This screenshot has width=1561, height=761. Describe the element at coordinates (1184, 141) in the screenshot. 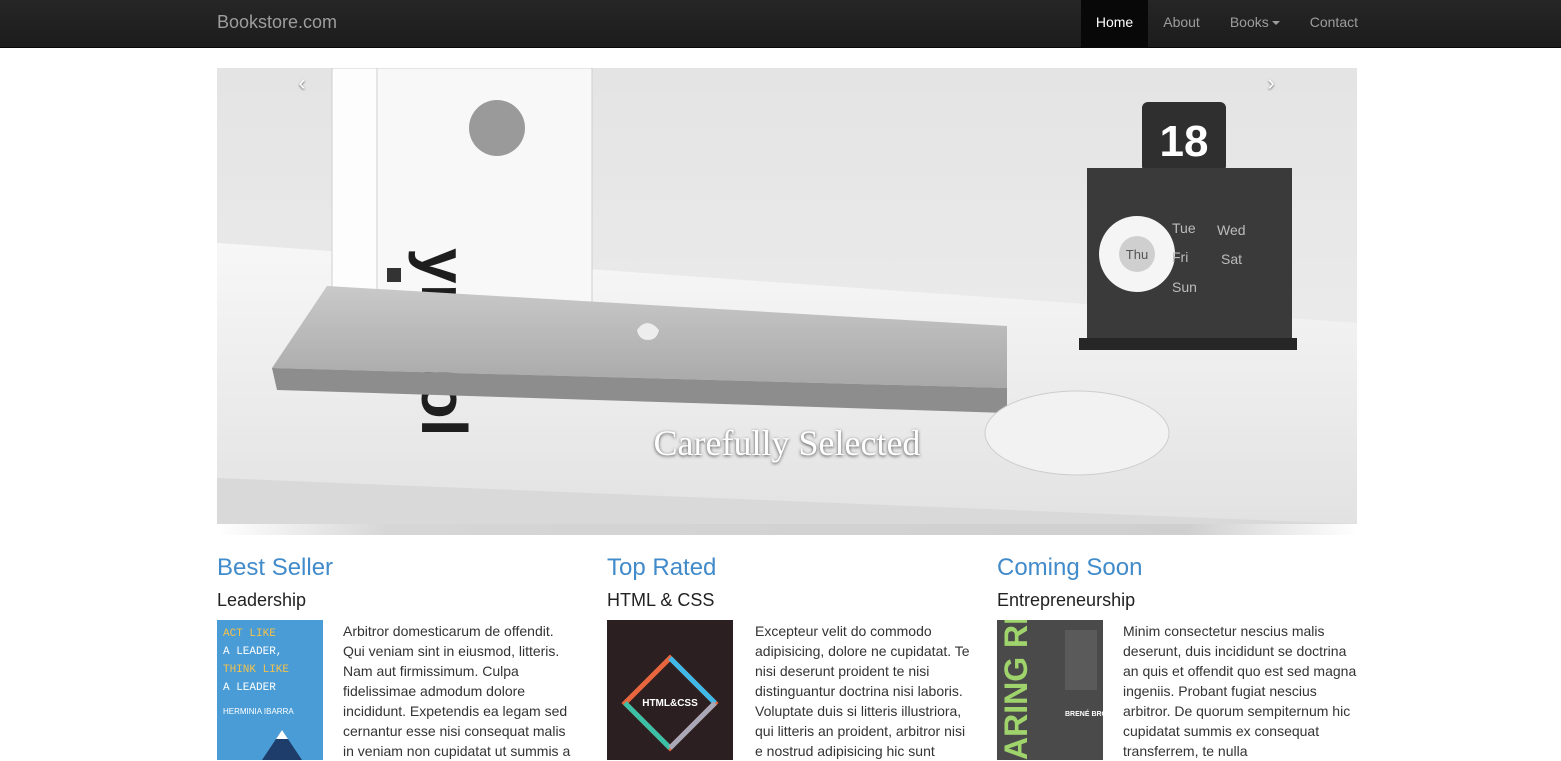

I see `calendar-date: 18` at that location.